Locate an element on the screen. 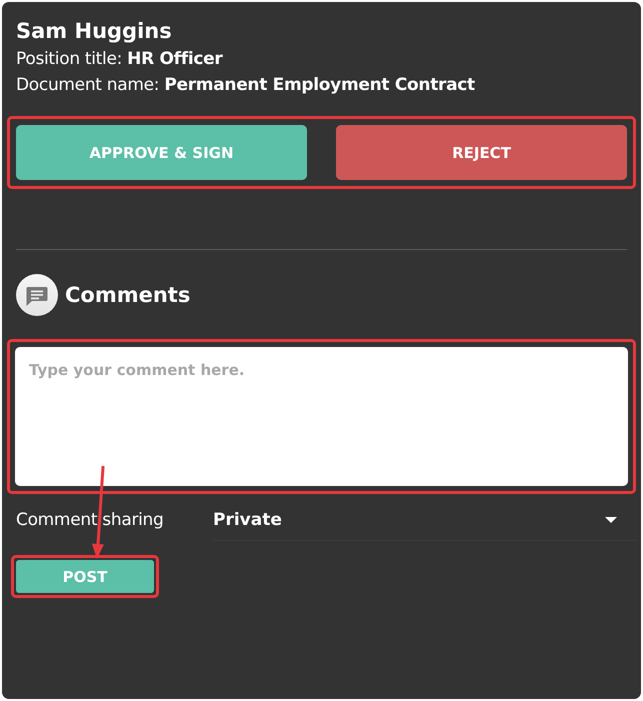  approve-button: APPROVE & SIGN is located at coordinates (161, 152).